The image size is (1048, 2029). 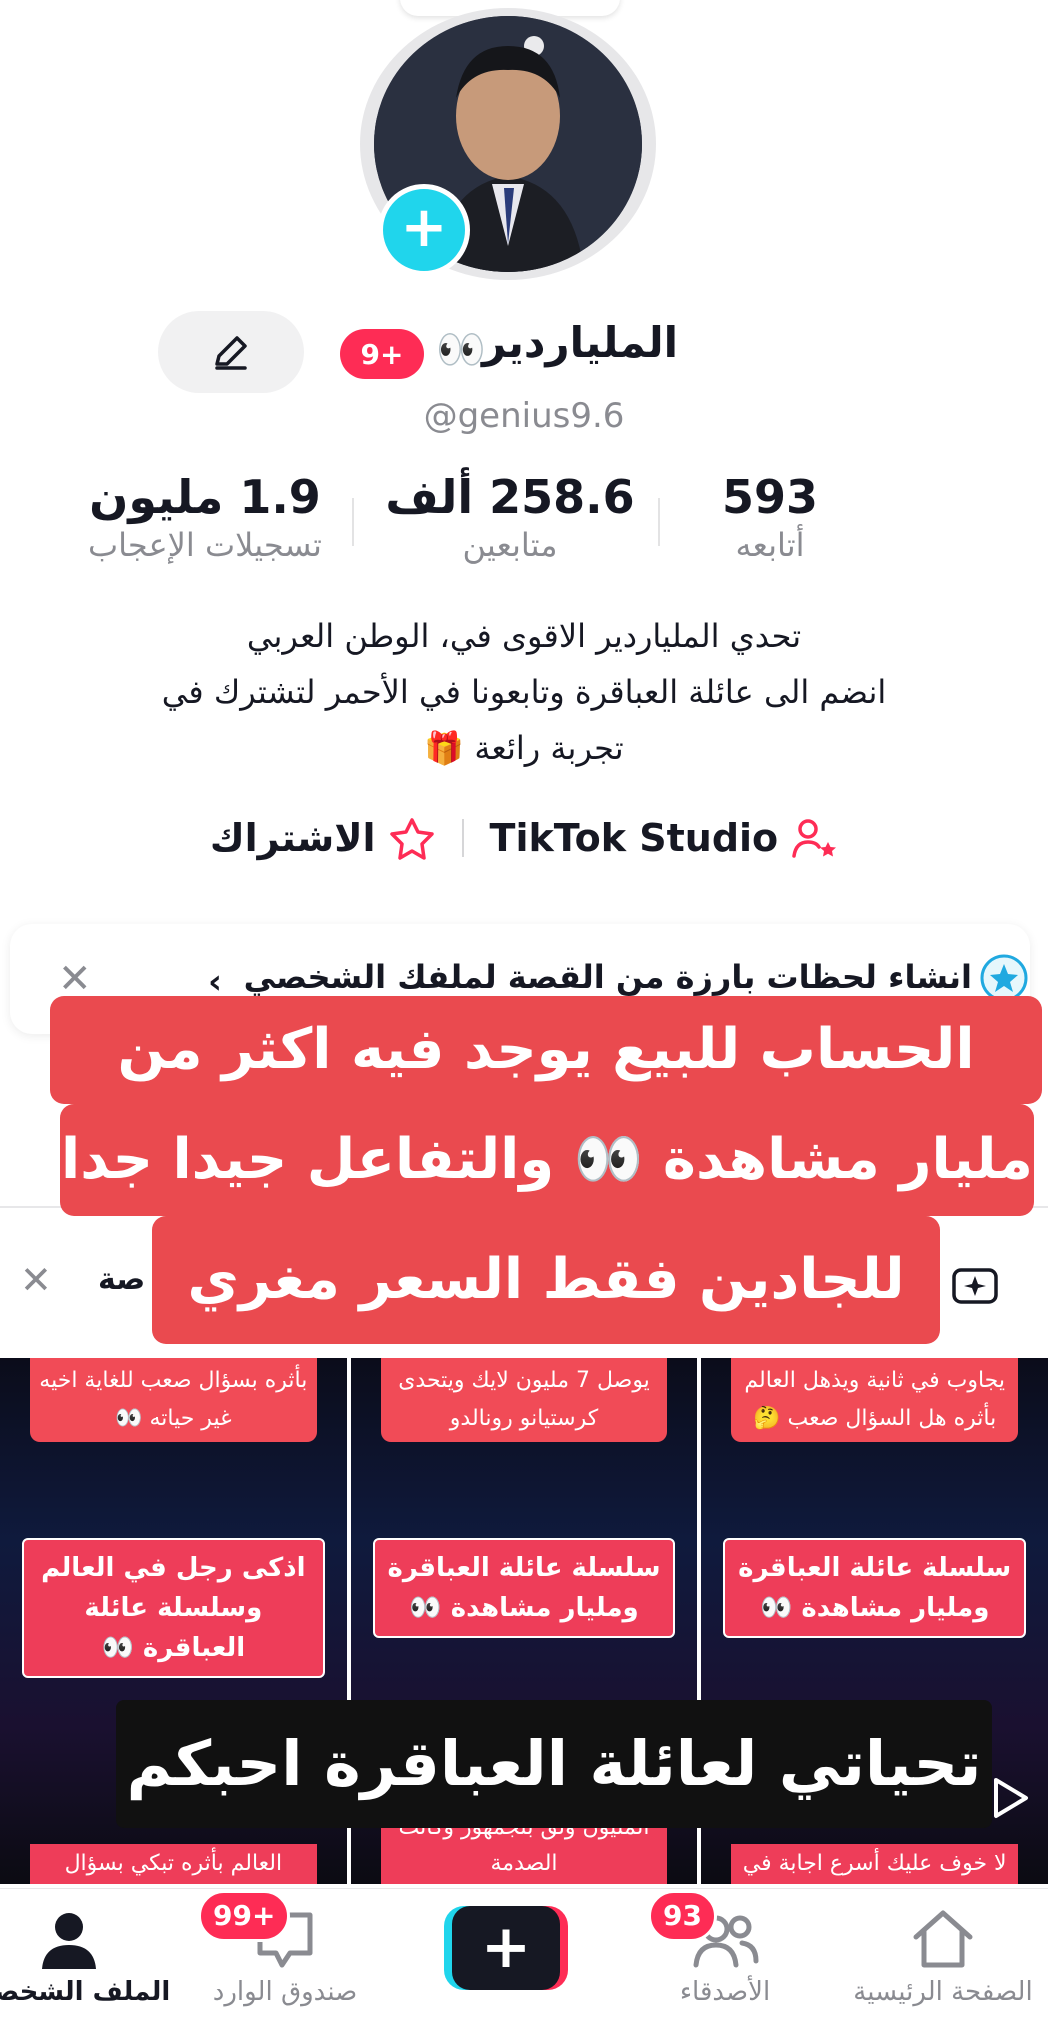 What do you see at coordinates (205, 545) in the screenshot?
I see `likes-label: تسجيلات الإعجاب` at bounding box center [205, 545].